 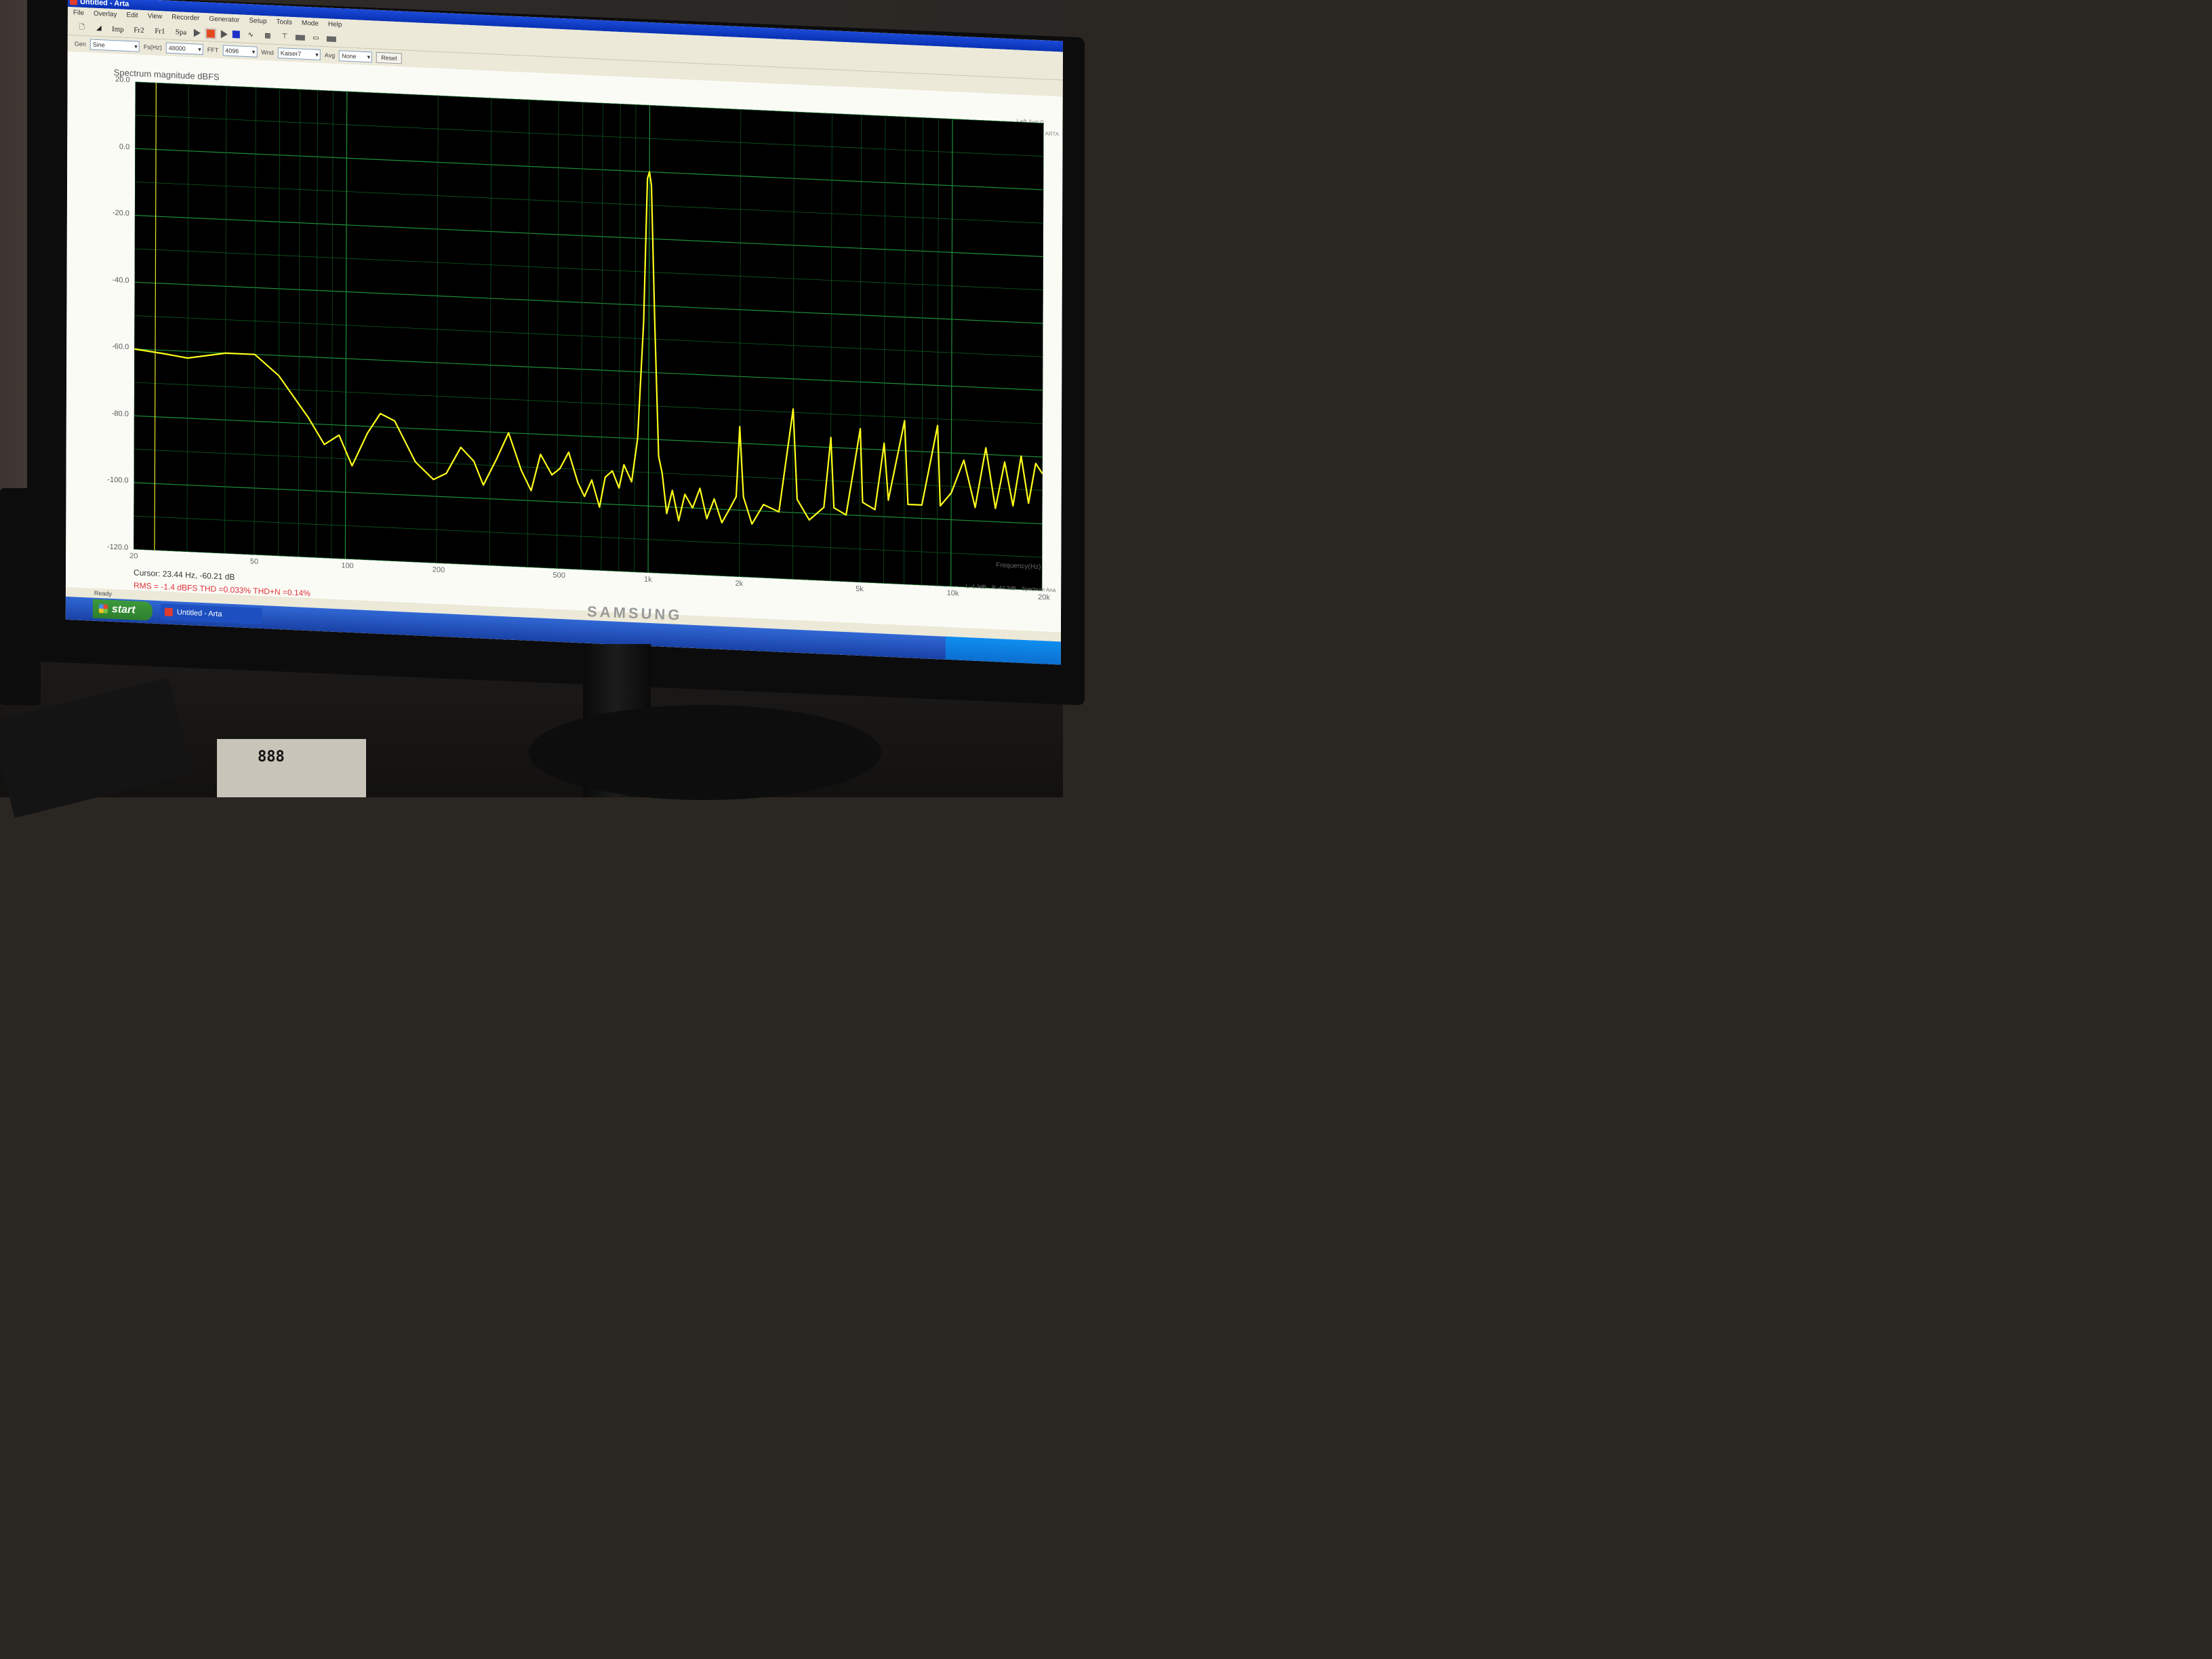 What do you see at coordinates (105, 15) in the screenshot?
I see `menu-overlay: Overlay` at bounding box center [105, 15].